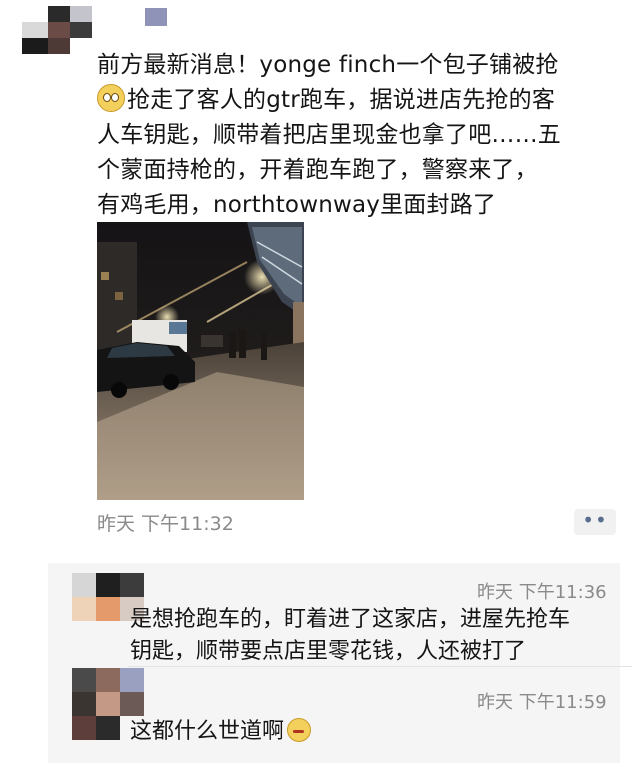 The image size is (640, 763). I want to click on comment-line-text: 这都什么世道啊, so click(207, 731).